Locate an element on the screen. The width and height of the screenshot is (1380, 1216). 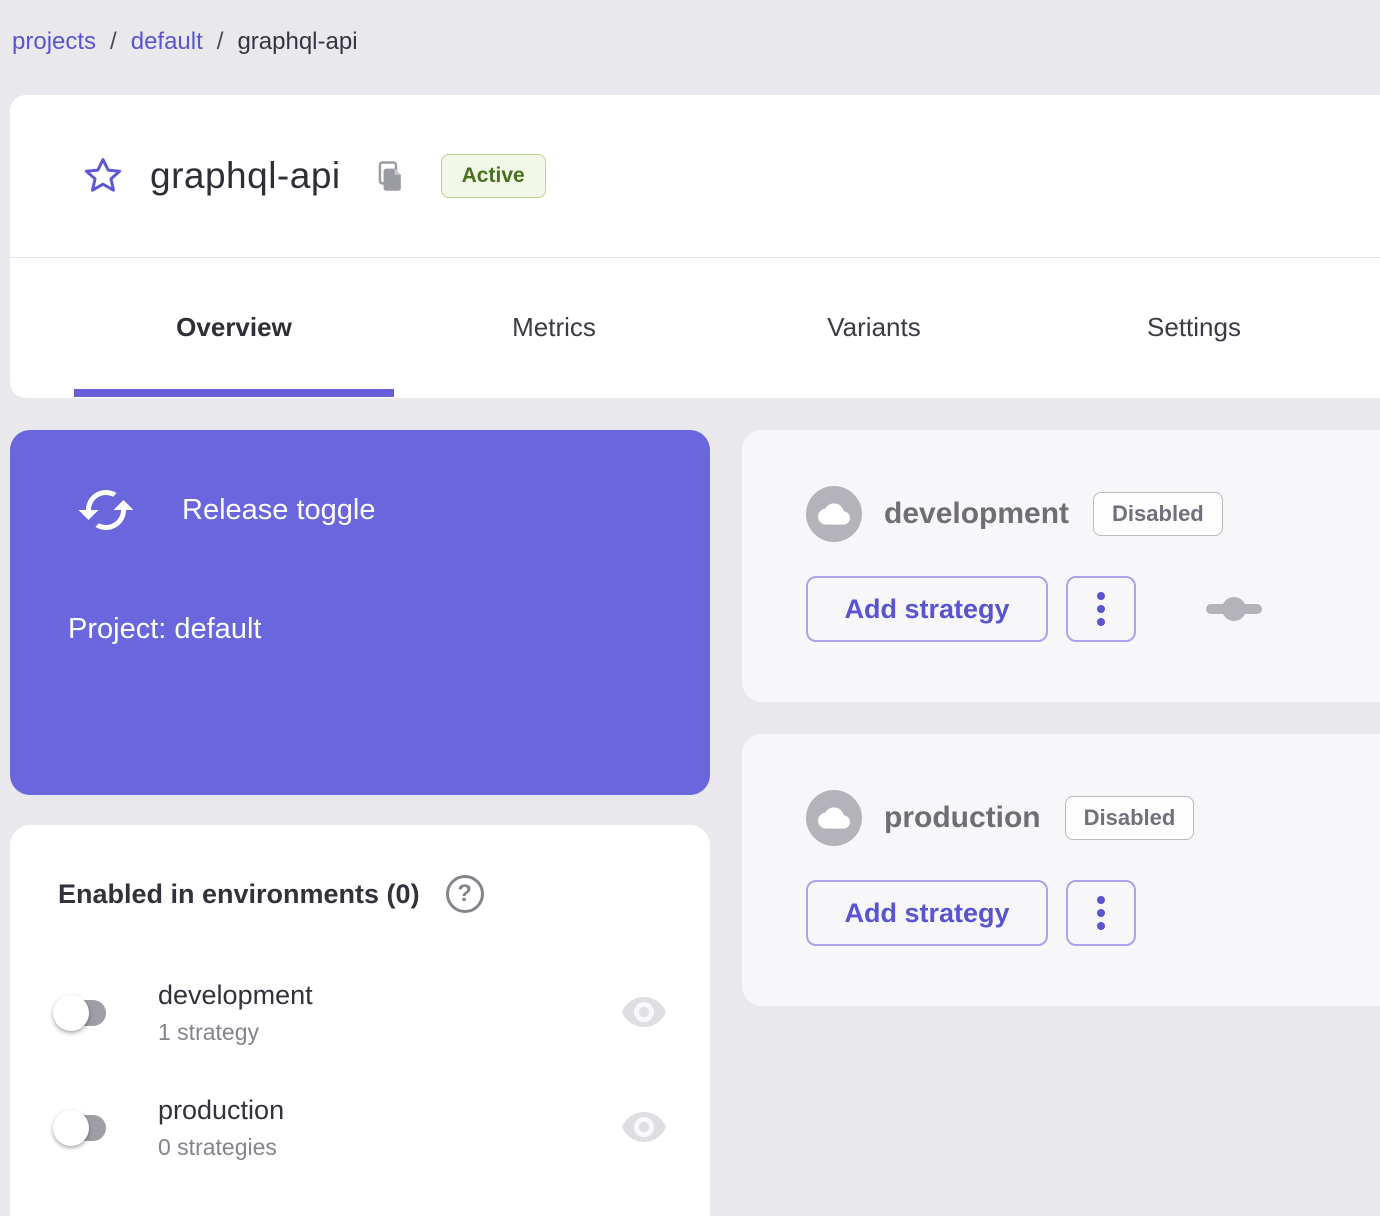
breadcrumb-current: graphql-api is located at coordinates (297, 41).